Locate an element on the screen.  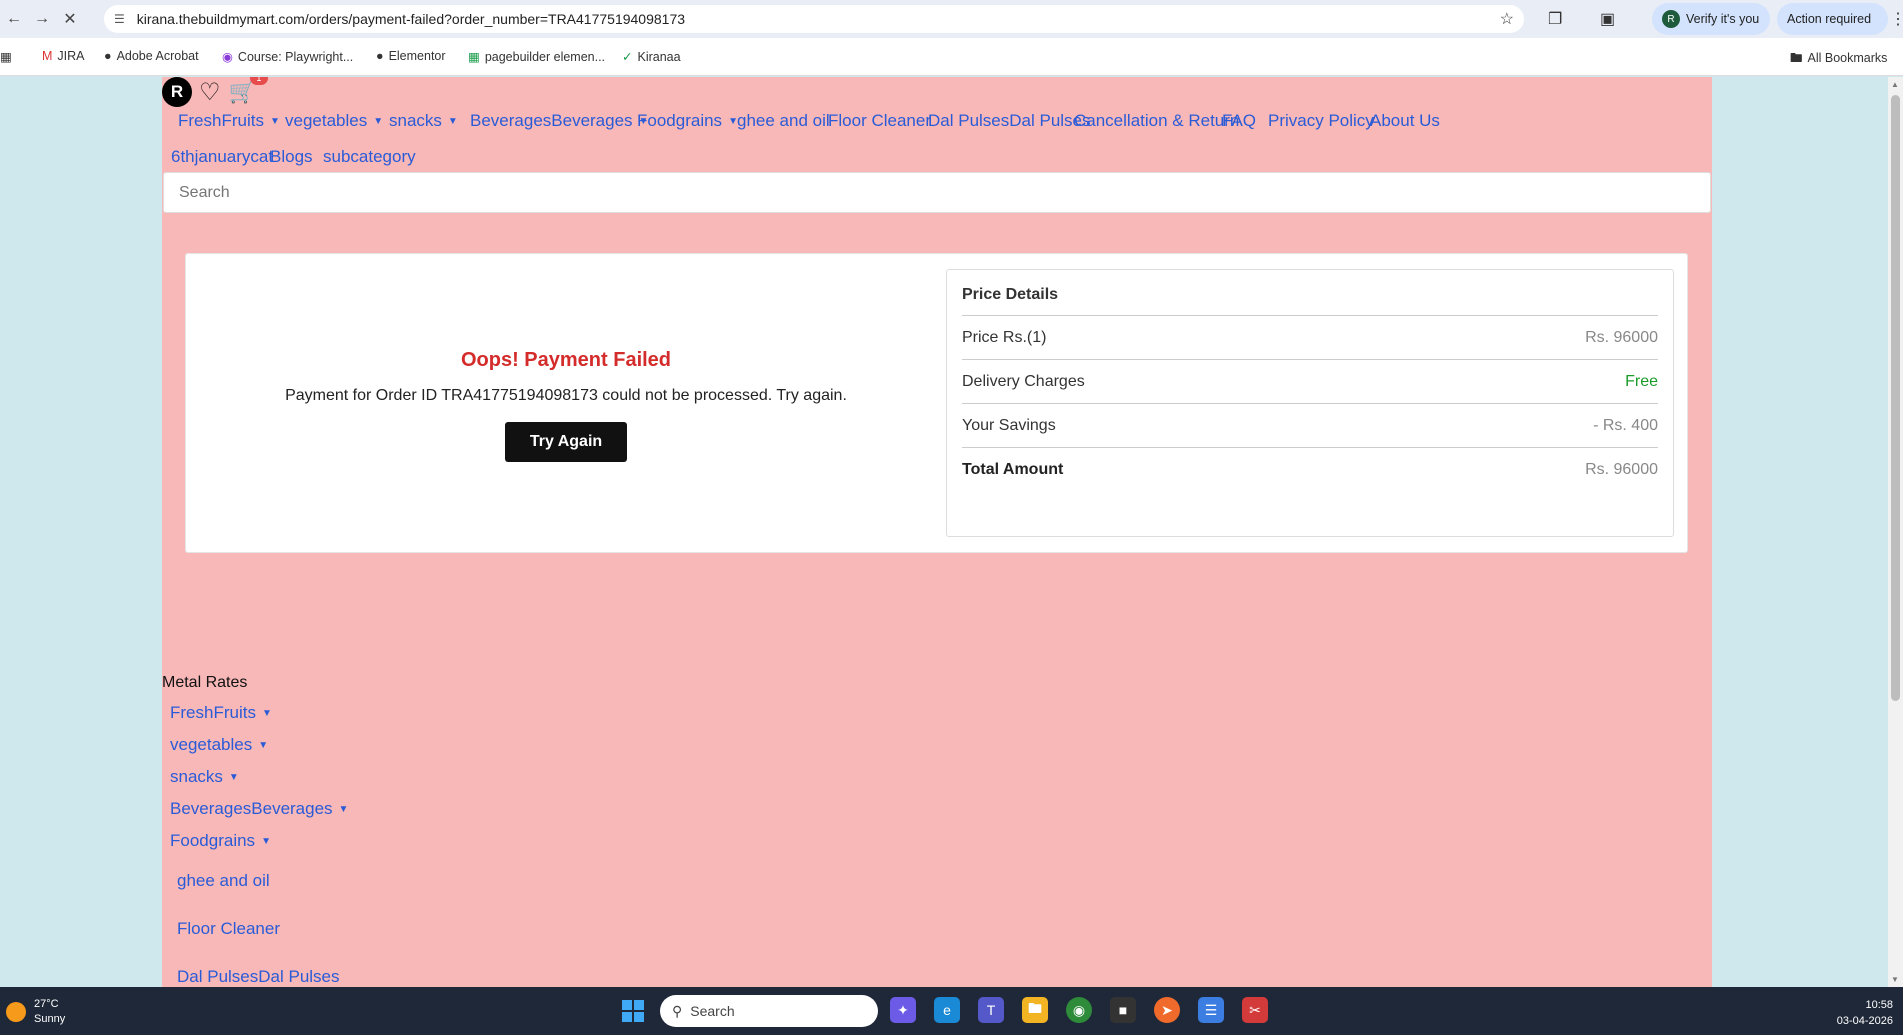
menu-about-us: About Us is located at coordinates (1405, 121).